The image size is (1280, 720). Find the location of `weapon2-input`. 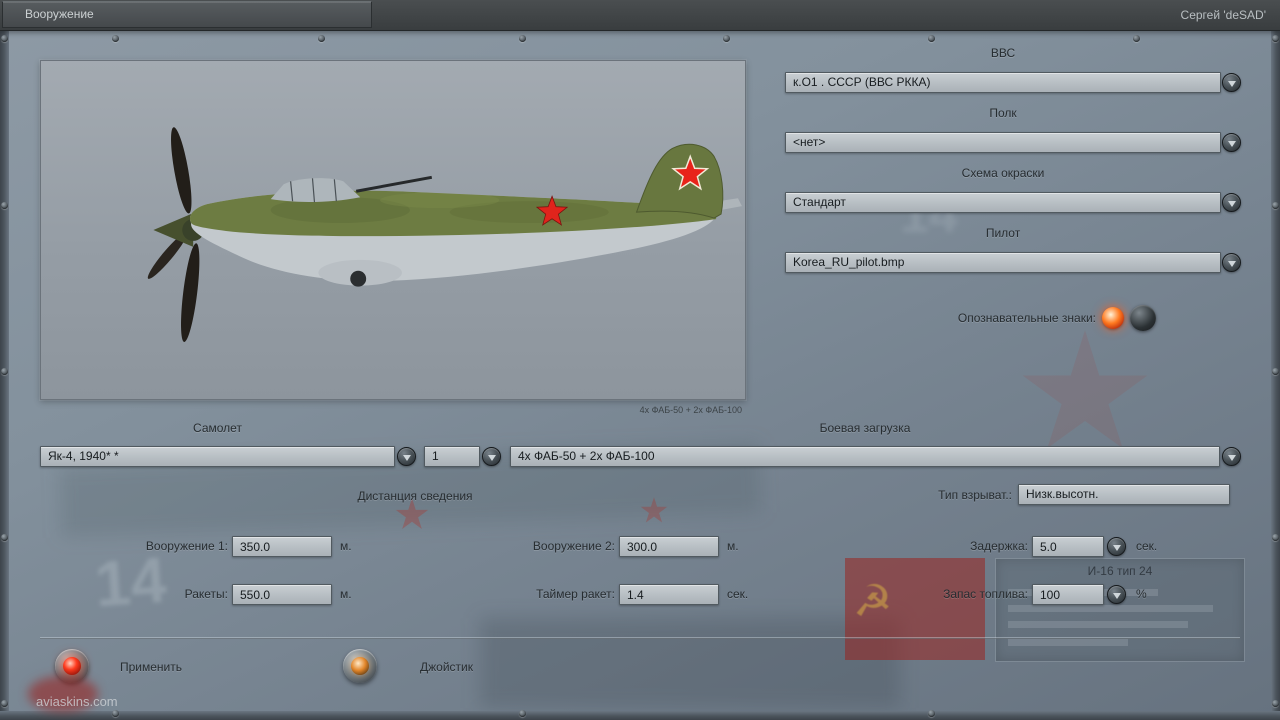

weapon2-input is located at coordinates (669, 546).